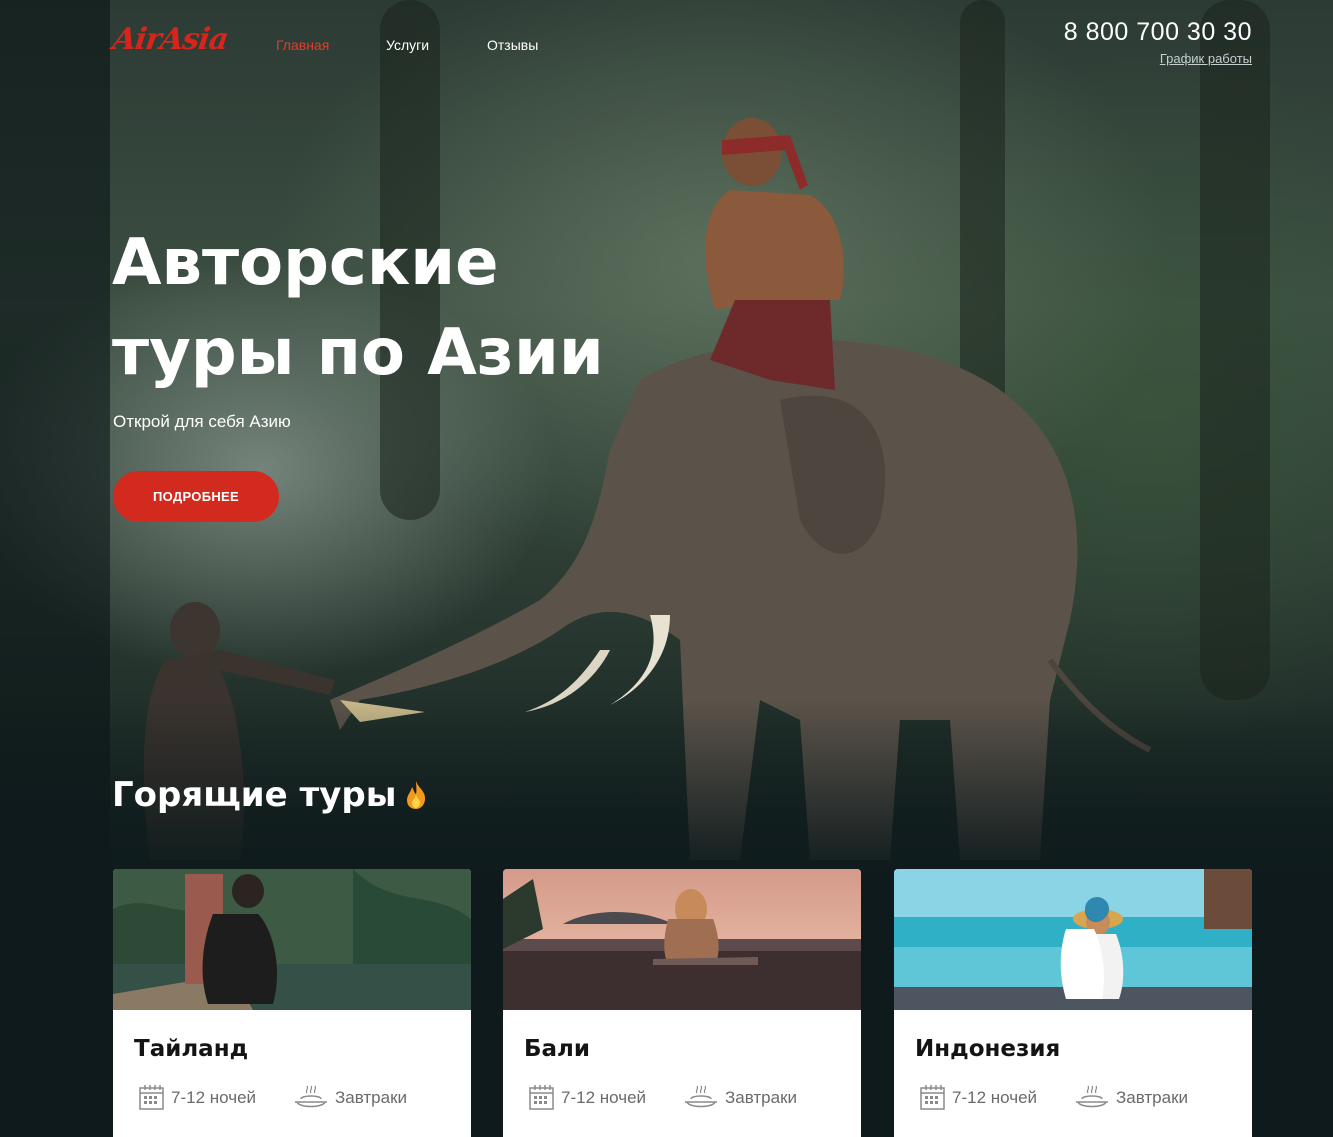 The width and height of the screenshot is (1333, 1137). What do you see at coordinates (1206, 58) in the screenshot?
I see `schedule-link: График работы` at bounding box center [1206, 58].